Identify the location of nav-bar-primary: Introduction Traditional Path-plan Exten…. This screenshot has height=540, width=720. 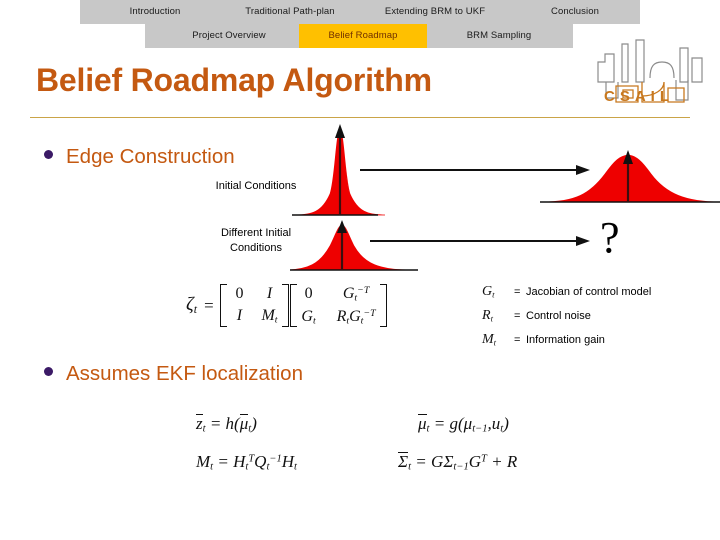
(360, 12).